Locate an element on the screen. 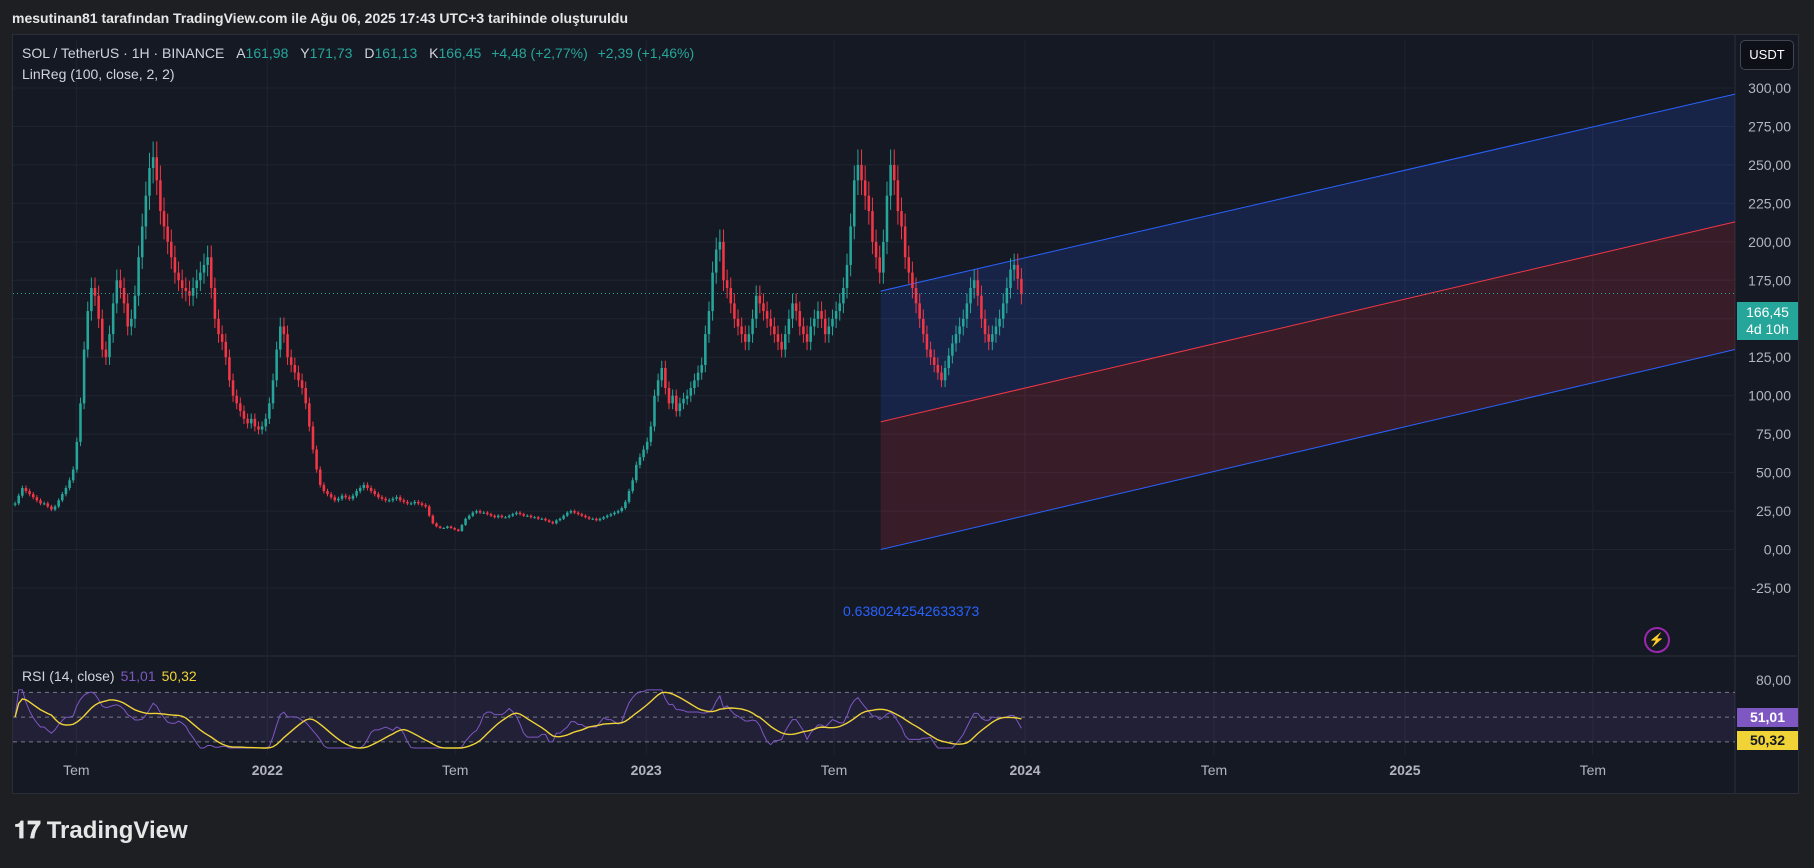 This screenshot has width=1814, height=868. tv-logo-icon: 𝟏𝟕 is located at coordinates (27, 830).